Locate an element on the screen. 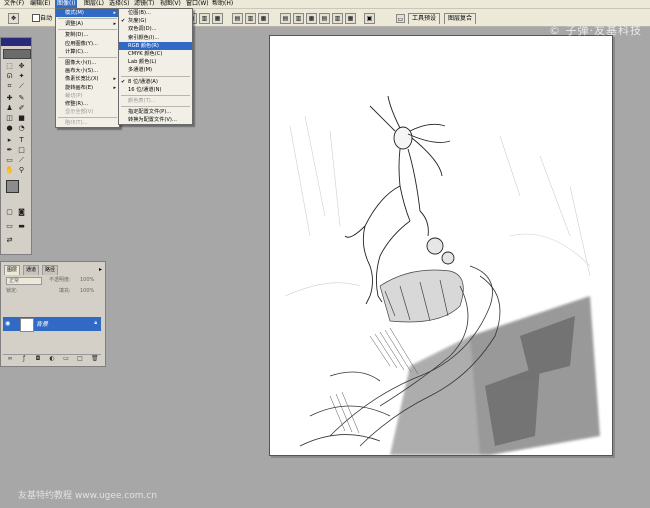 This screenshot has width=650, height=508. path-select-icon: ▸ is located at coordinates (9, 140).